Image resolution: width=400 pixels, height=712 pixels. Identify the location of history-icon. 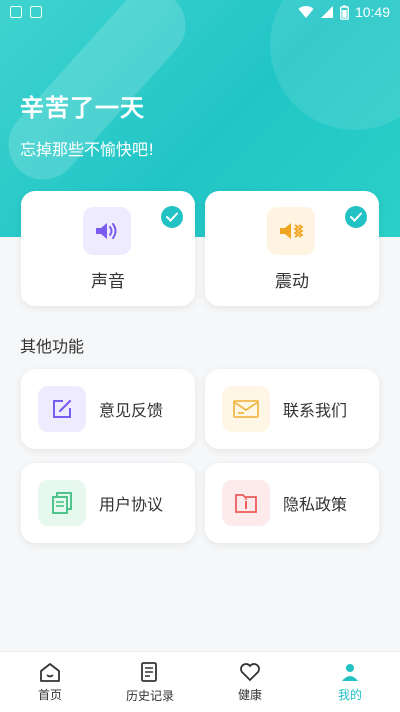
(149, 671).